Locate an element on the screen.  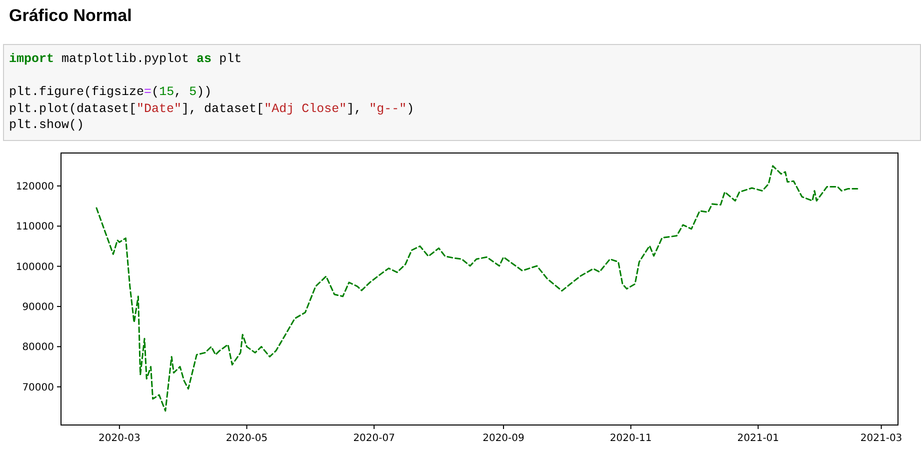
tick-label: 120000 is located at coordinates (35, 186).